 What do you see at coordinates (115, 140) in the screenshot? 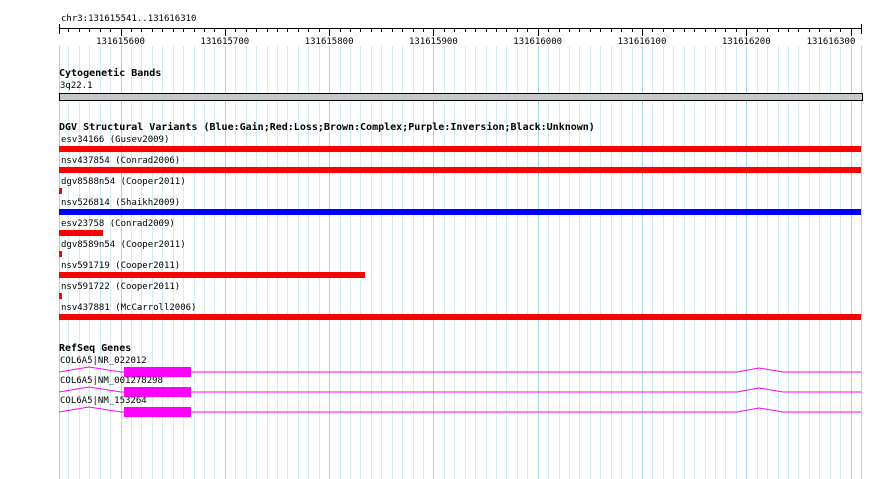
I see `variant-label: esv34166 (Gusev2009)` at bounding box center [115, 140].